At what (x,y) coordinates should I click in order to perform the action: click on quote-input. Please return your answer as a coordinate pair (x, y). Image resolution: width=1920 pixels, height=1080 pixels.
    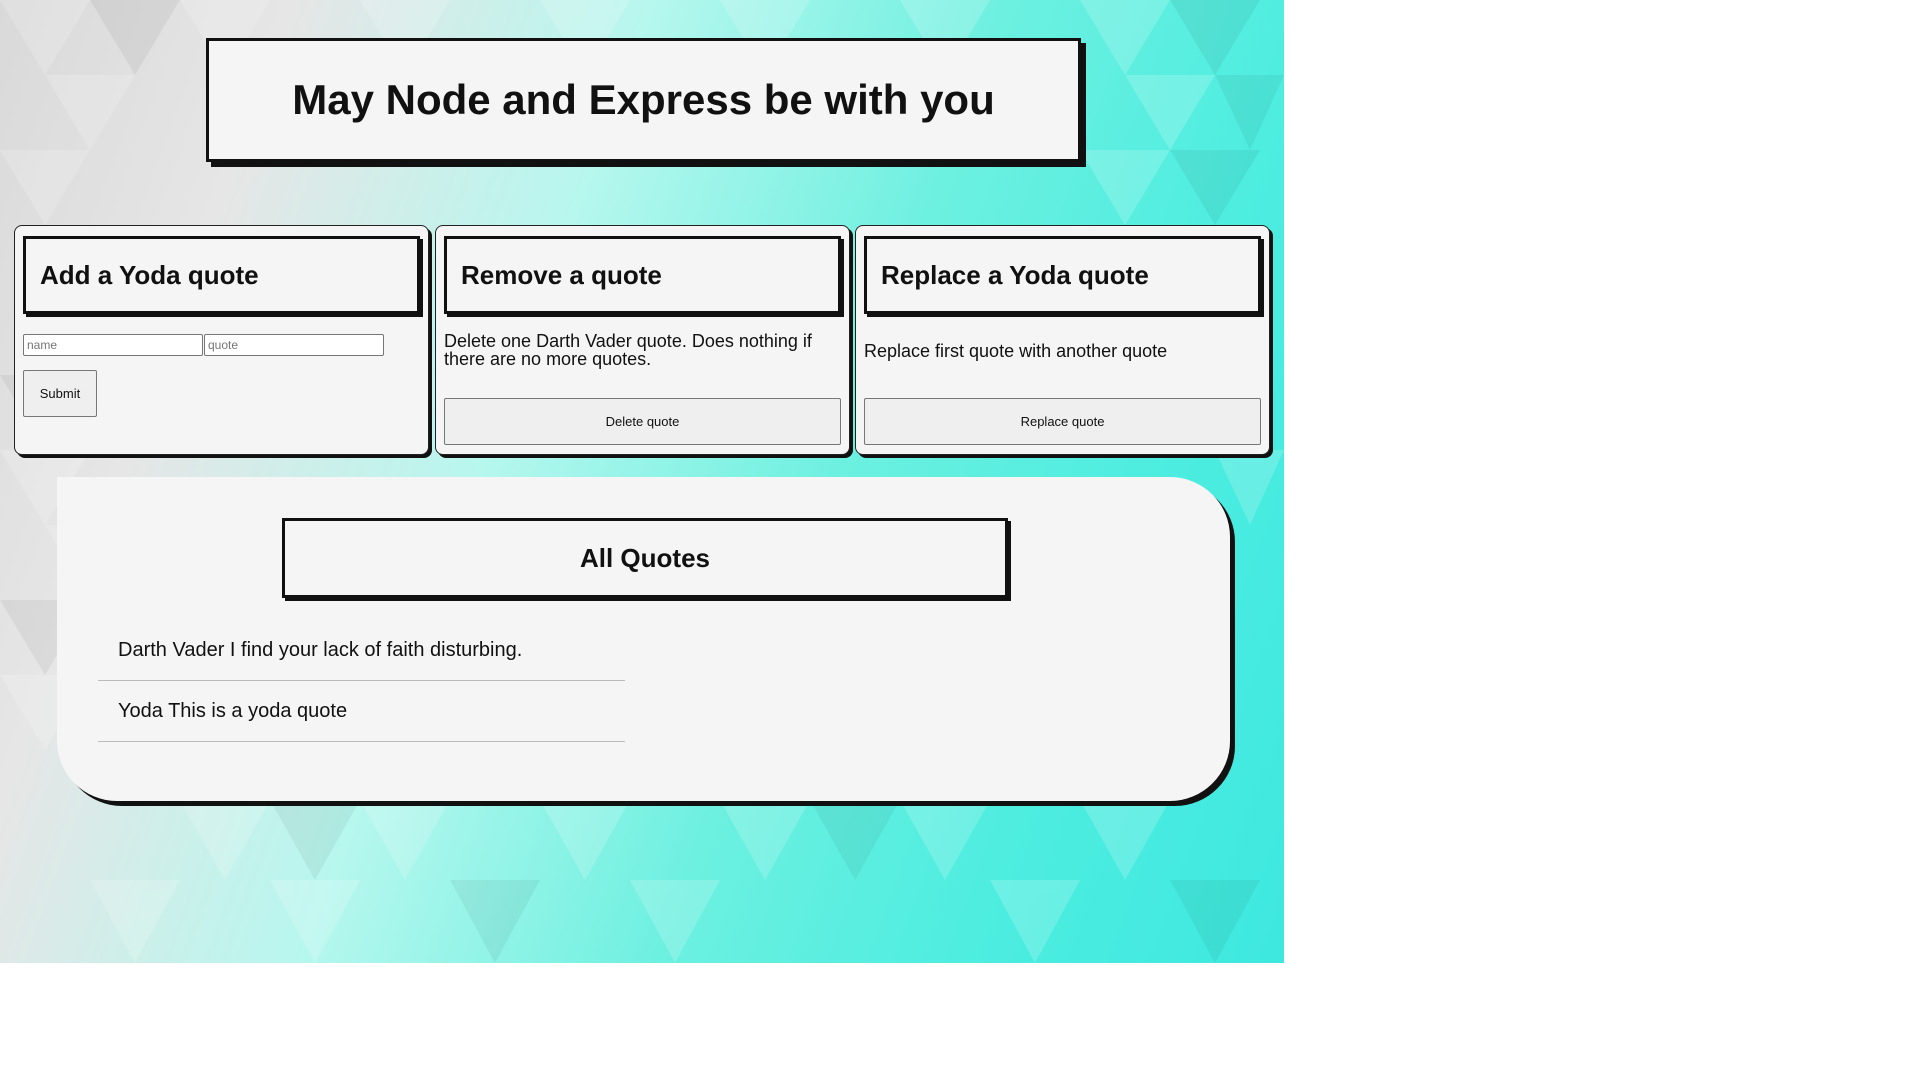
    Looking at the image, I should click on (294, 345).